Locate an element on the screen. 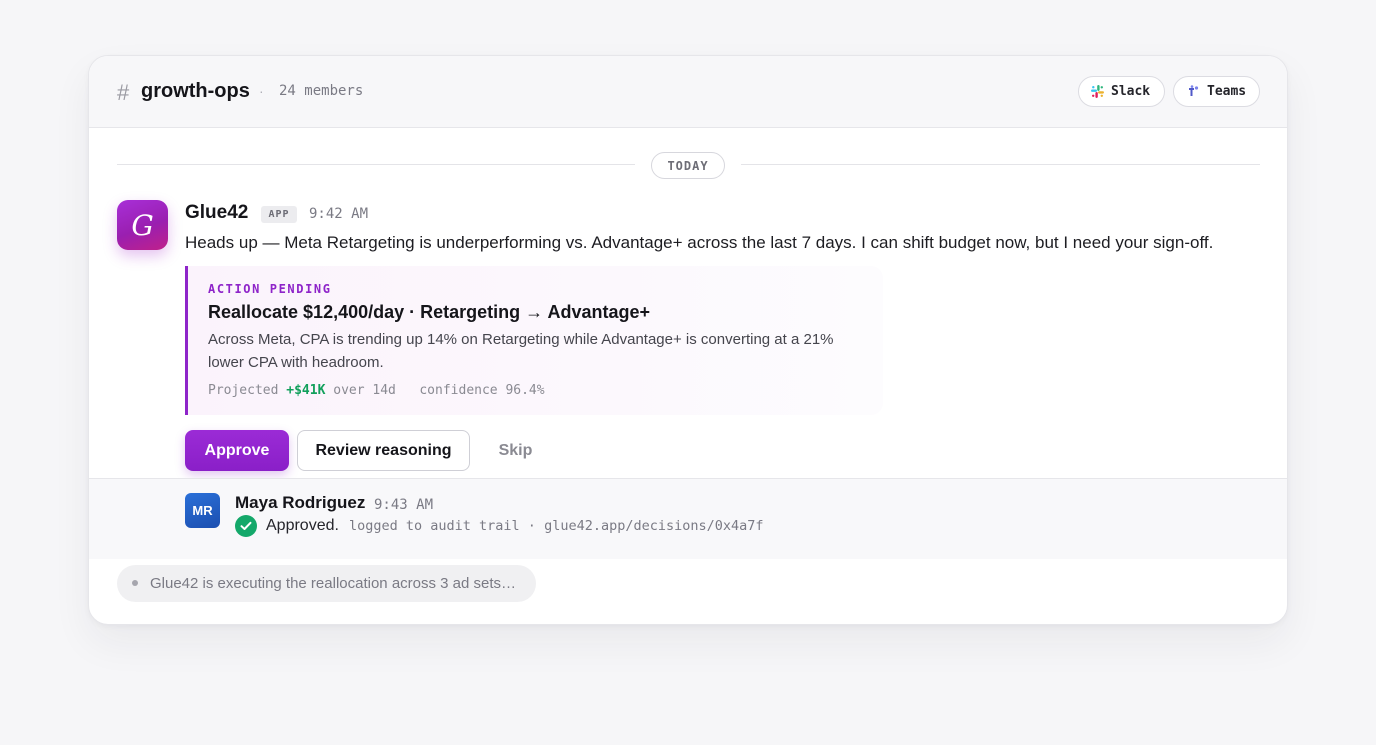 The width and height of the screenshot is (1376, 745). teams-button-label: Teams is located at coordinates (1227, 91).